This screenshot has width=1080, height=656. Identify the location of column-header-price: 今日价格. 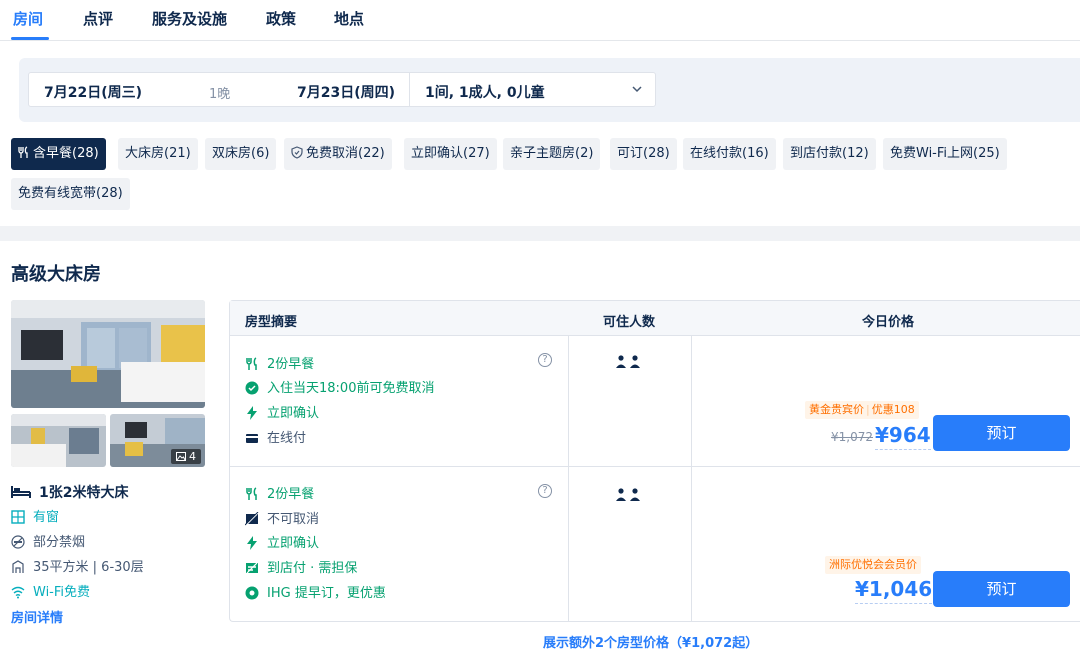
(888, 322).